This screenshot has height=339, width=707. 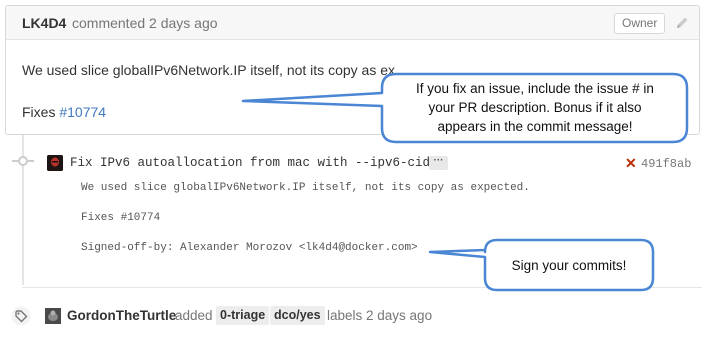 I want to click on comment-fixes: Fixes #10774, so click(x=64, y=112).